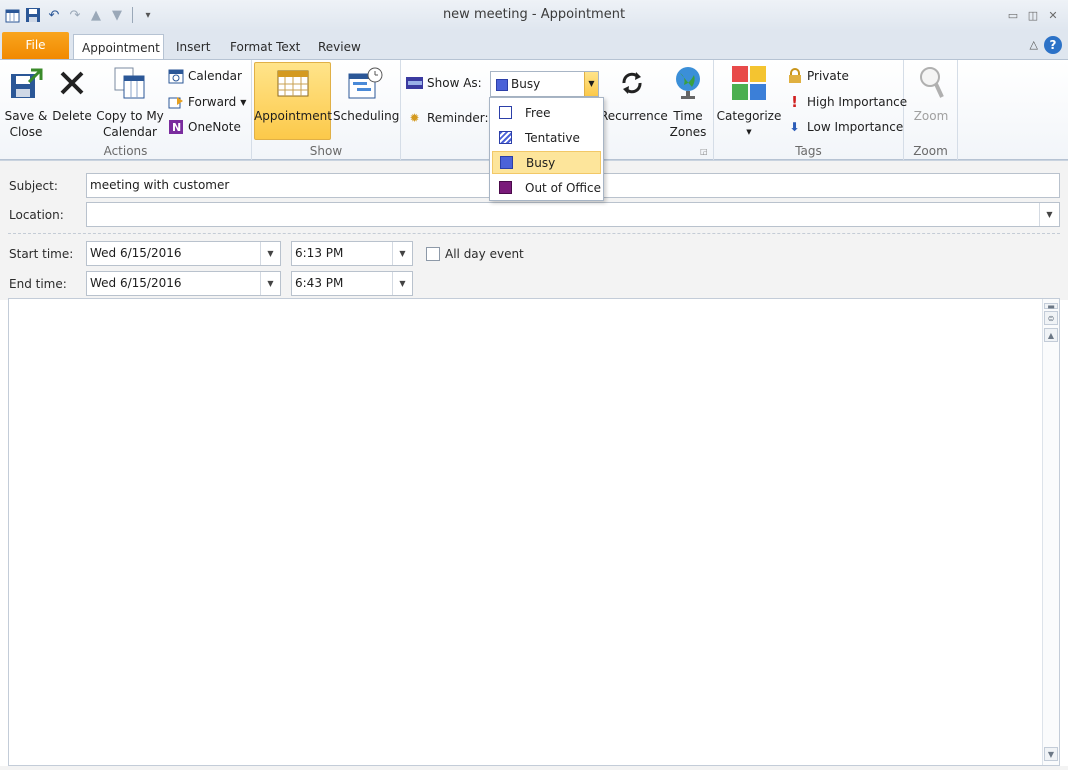  Describe the element at coordinates (817, 76) in the screenshot. I see `private-button: Private` at that location.